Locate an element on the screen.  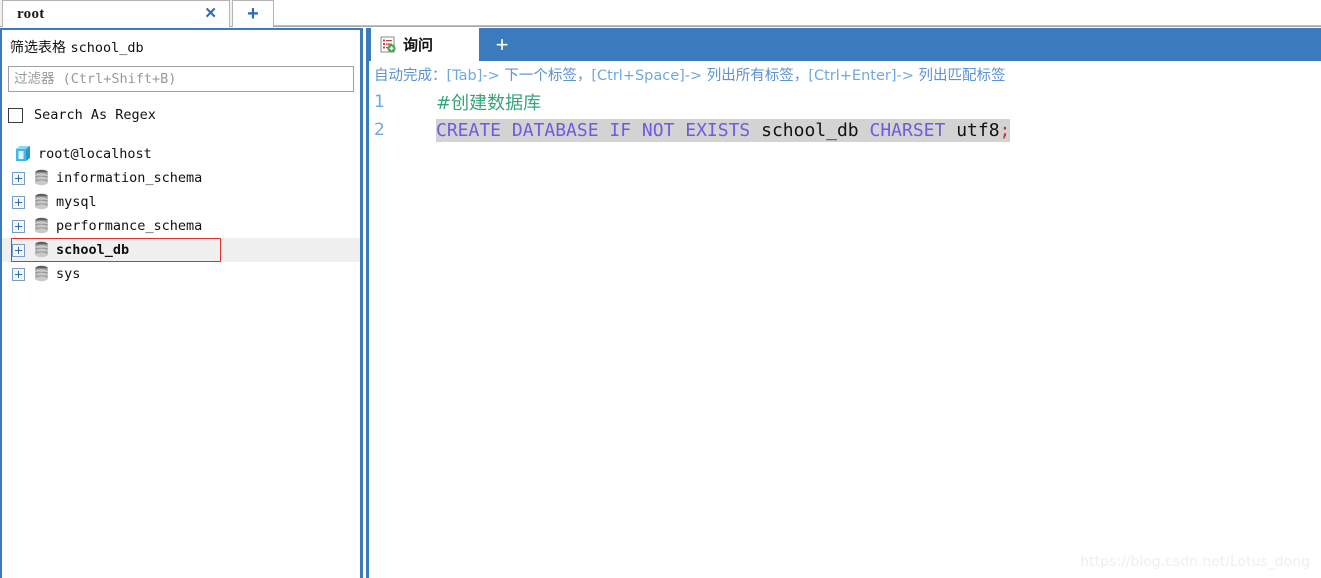
editor-tab-label: 询问 is located at coordinates (418, 45).